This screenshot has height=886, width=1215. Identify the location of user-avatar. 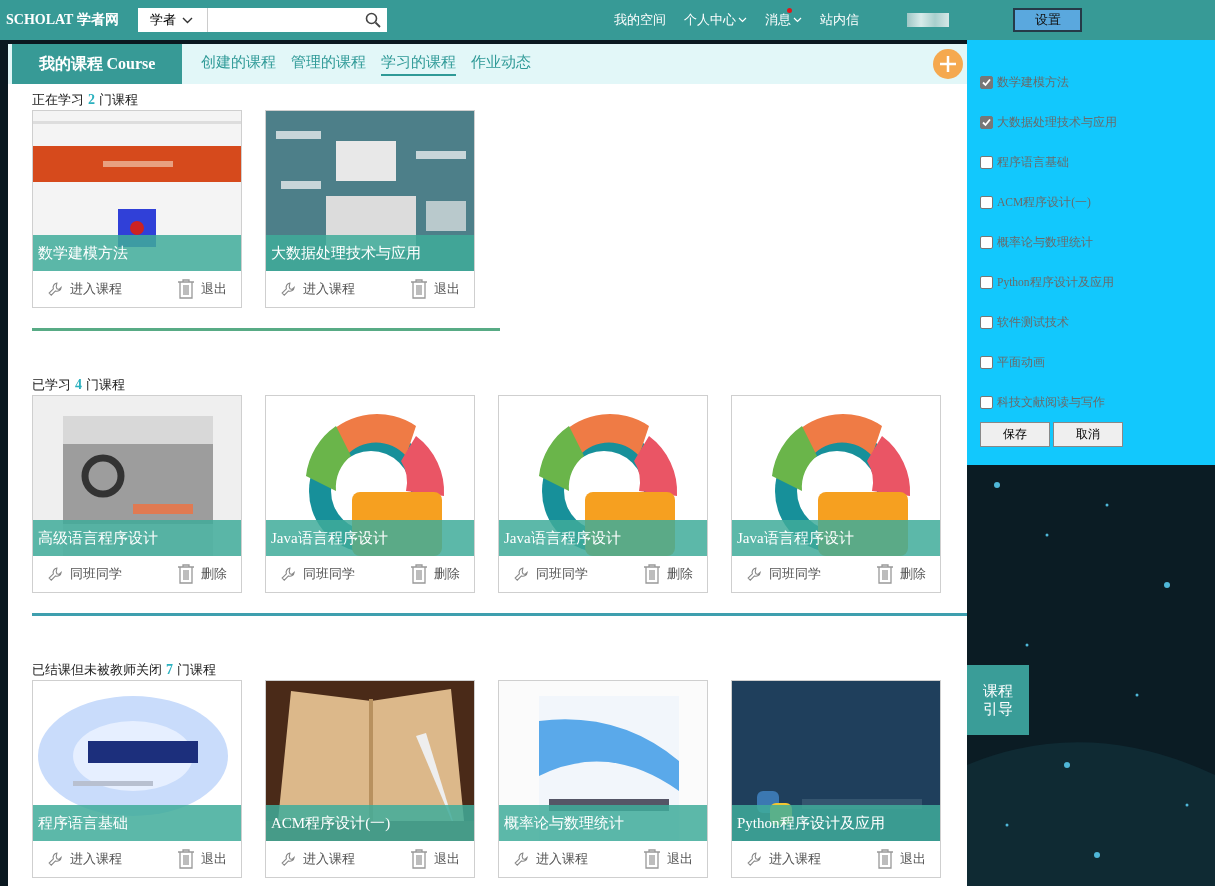
(928, 20).